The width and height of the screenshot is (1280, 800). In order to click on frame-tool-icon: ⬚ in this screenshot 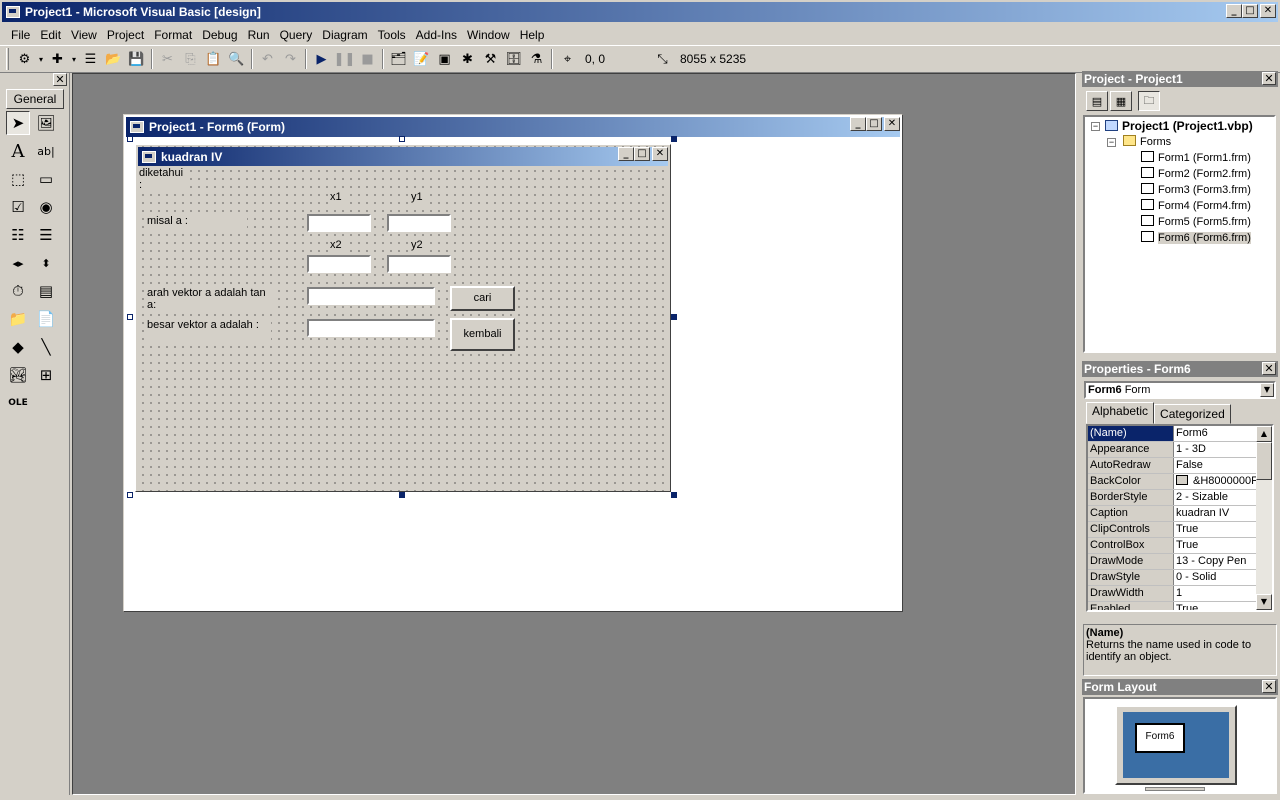, I will do `click(18, 179)`.